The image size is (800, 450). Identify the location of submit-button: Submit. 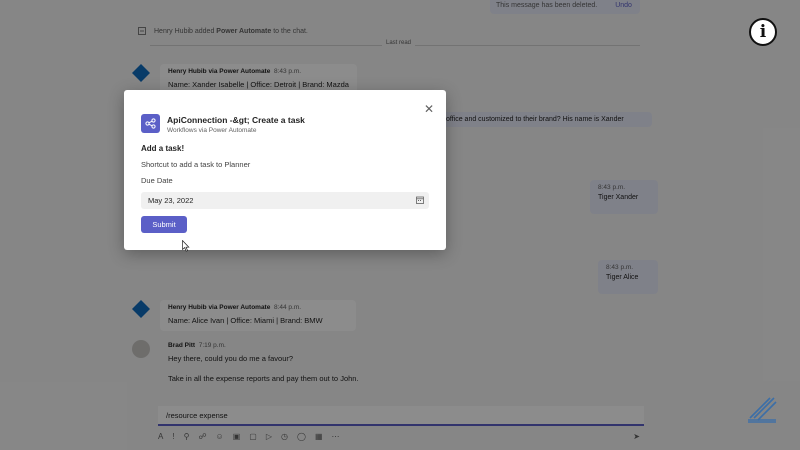
(164, 224).